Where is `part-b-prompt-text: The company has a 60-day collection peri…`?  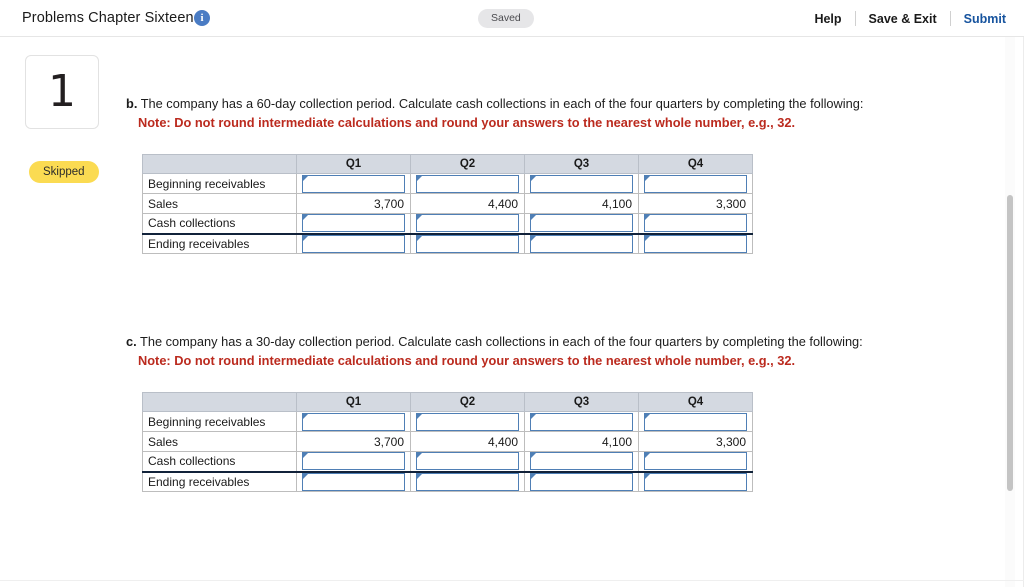
part-b-prompt-text: The company has a 60-day collection peri… is located at coordinates (502, 103).